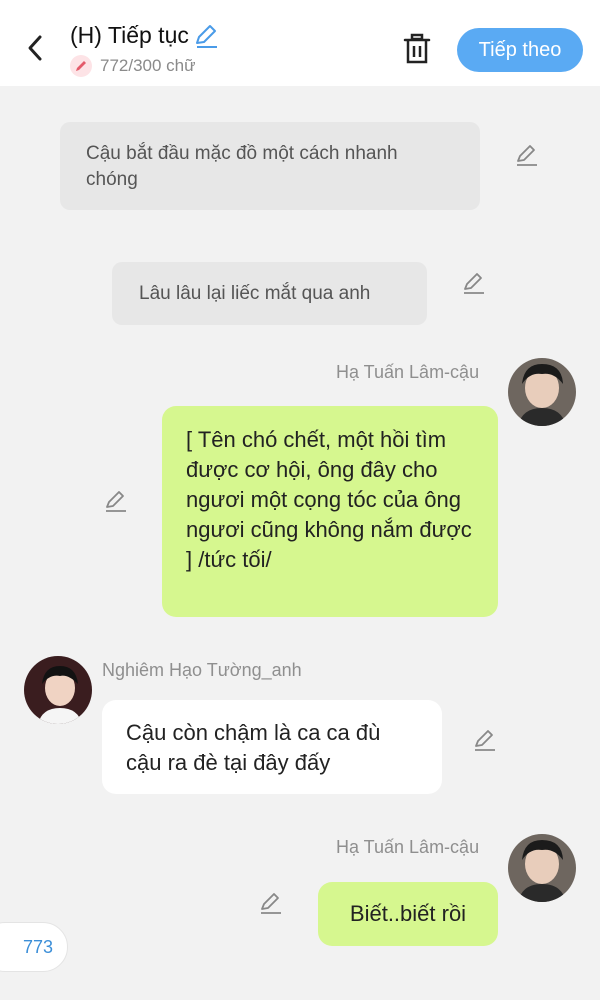 The height and width of the screenshot is (1000, 600). What do you see at coordinates (148, 65) in the screenshot?
I see `word-count-text: 772/300 chữ` at bounding box center [148, 65].